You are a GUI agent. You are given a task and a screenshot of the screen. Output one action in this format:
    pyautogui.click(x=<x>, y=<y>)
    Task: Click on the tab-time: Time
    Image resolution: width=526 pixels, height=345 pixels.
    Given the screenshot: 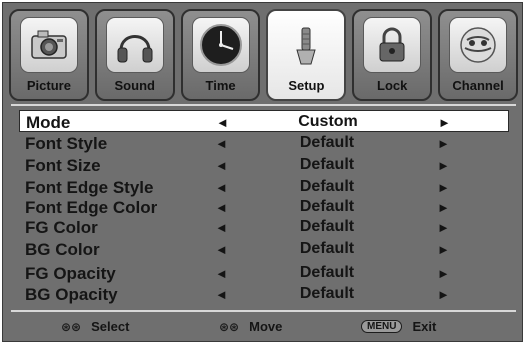 What is the action you would take?
    pyautogui.click(x=220, y=55)
    